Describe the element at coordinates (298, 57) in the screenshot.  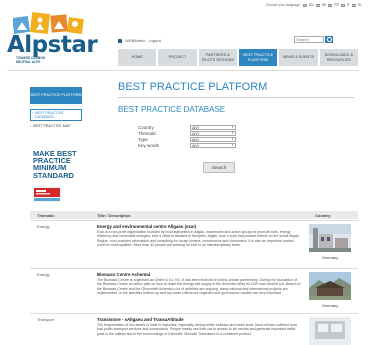
I see `nav-news-events: NEWS & EVENTS` at that location.